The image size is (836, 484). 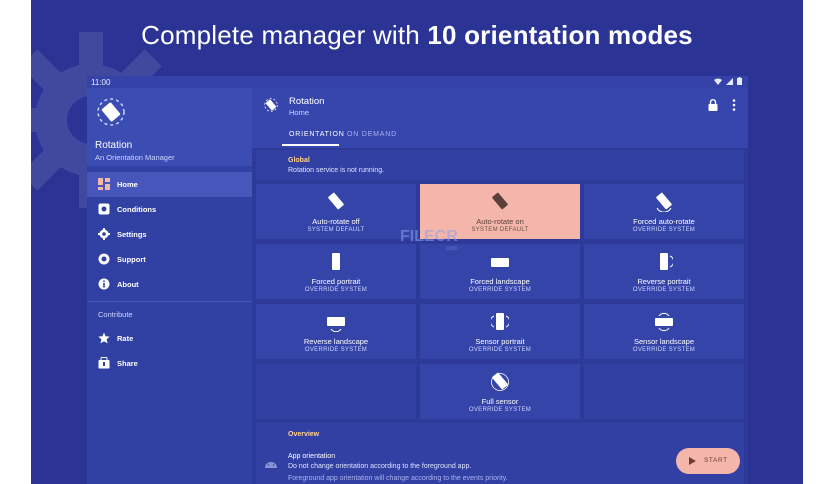 I want to click on start-button-label: START, so click(x=716, y=460).